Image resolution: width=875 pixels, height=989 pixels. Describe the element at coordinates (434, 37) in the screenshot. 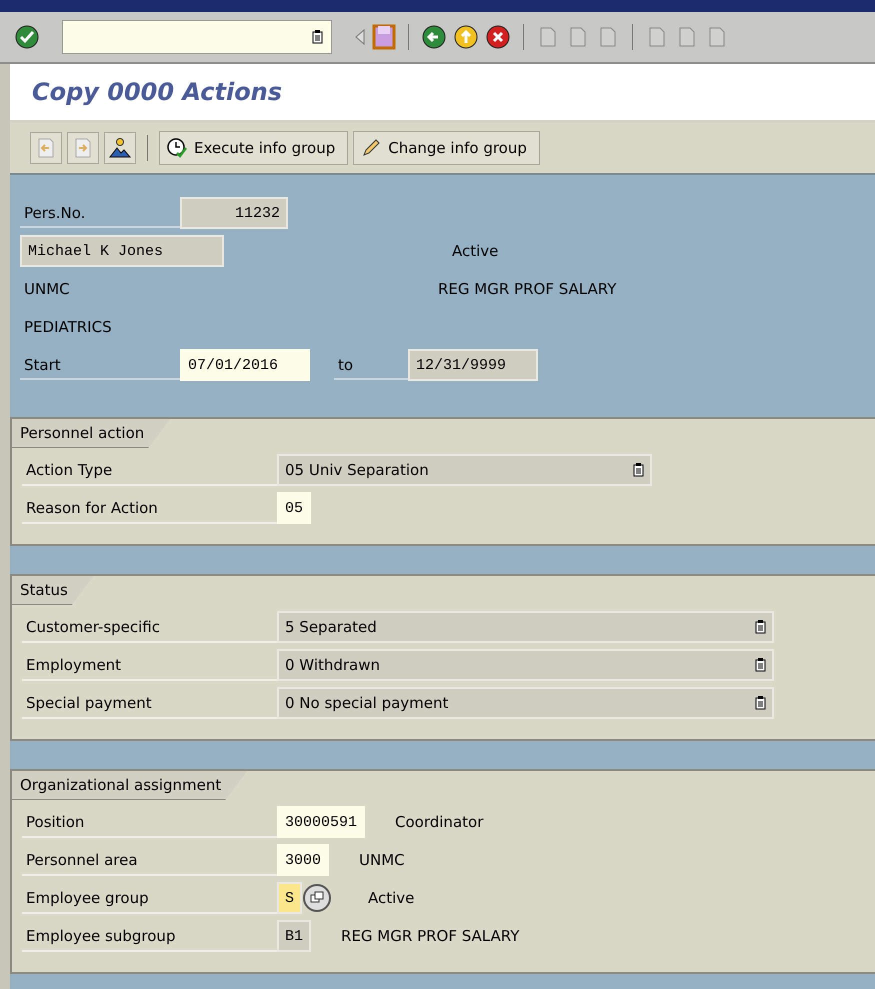

I see `back-icon` at that location.